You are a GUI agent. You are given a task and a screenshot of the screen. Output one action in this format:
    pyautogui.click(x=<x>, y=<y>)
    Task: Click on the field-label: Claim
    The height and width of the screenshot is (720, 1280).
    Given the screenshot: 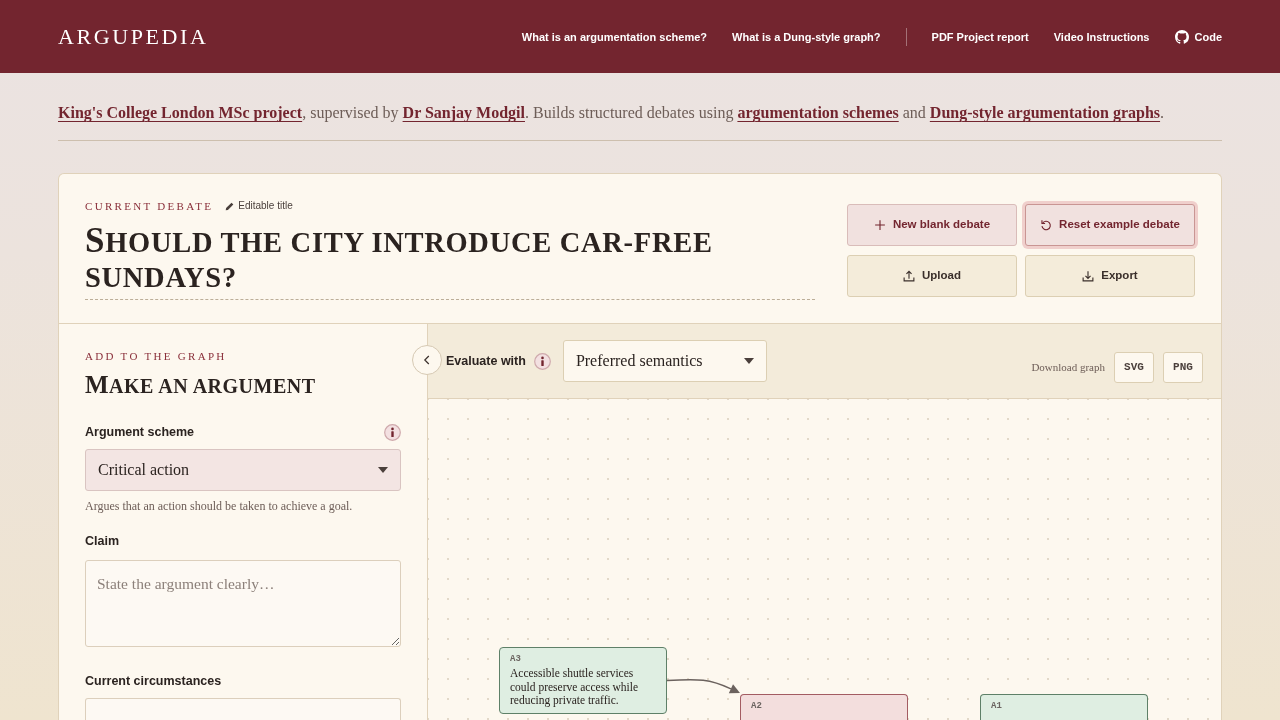 What is the action you would take?
    pyautogui.click(x=102, y=541)
    